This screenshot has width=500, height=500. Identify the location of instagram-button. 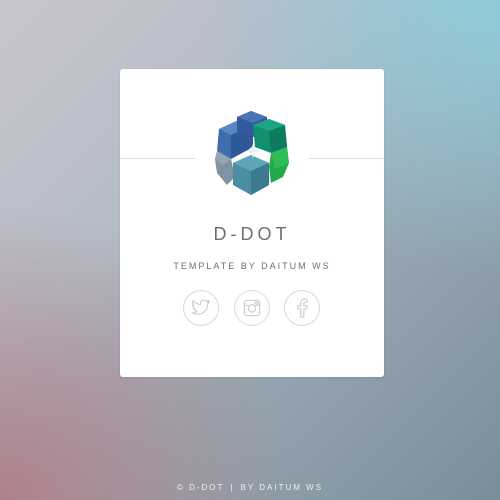
(252, 308).